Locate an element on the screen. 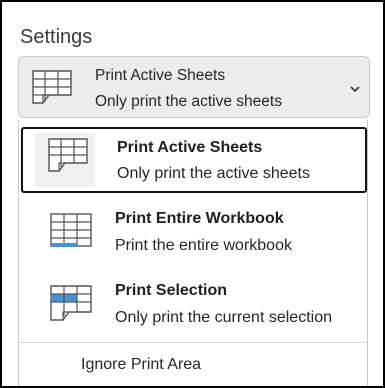  settings-heading: Settings is located at coordinates (56, 37).